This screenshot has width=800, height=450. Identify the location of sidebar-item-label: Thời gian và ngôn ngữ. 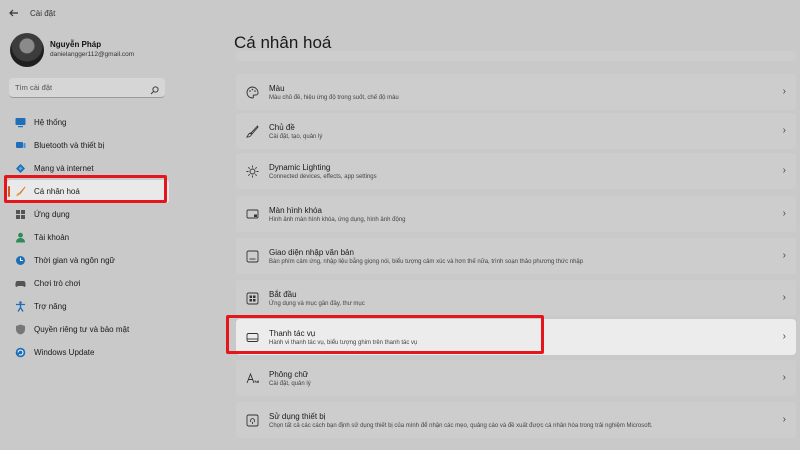
(74, 260).